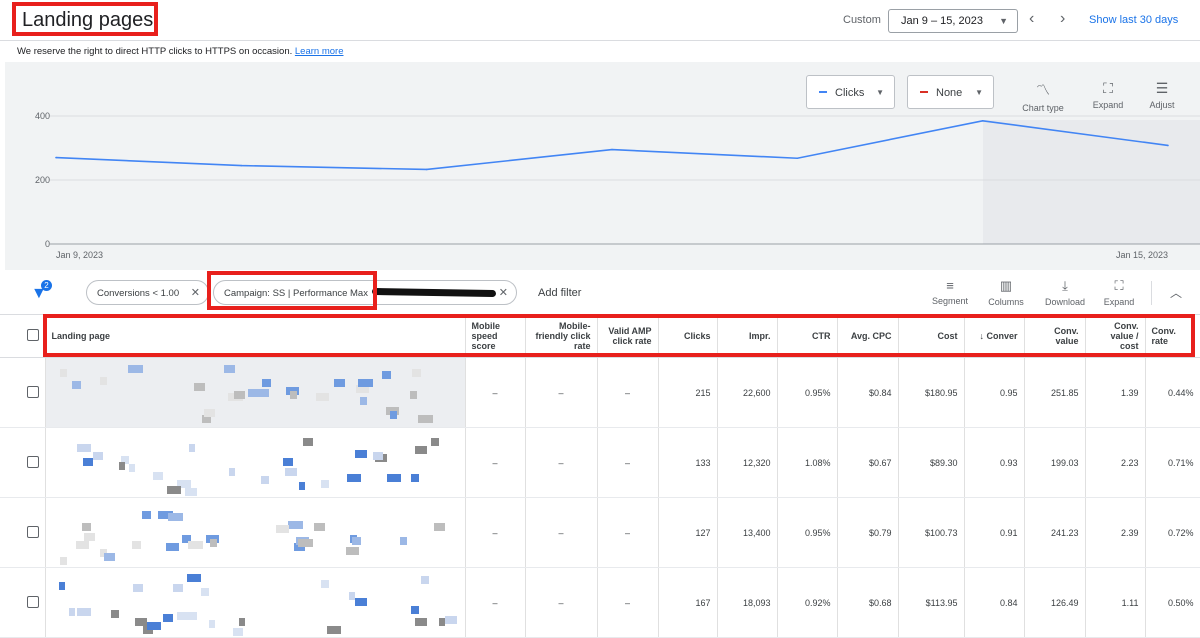 This screenshot has height=638, width=1200. Describe the element at coordinates (747, 532) in the screenshot. I see `cell-impr: 13,400` at that location.